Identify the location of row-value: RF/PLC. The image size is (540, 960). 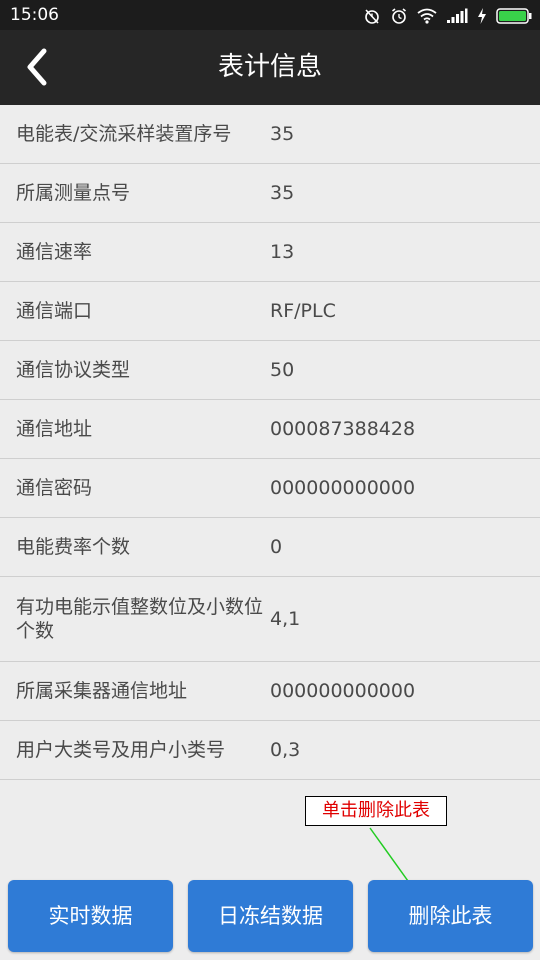
(303, 311).